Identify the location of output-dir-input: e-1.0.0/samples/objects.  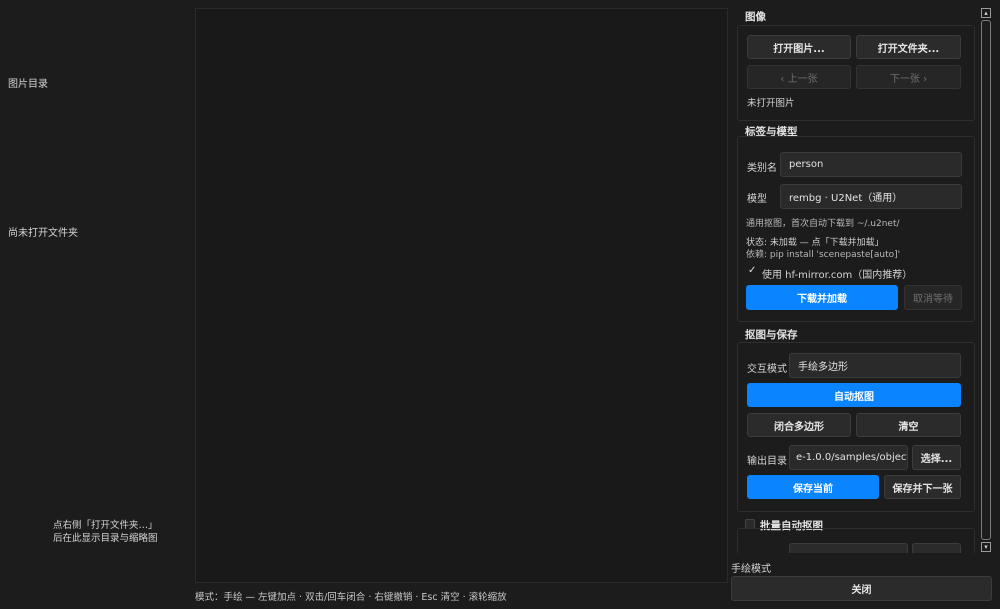
(848, 457).